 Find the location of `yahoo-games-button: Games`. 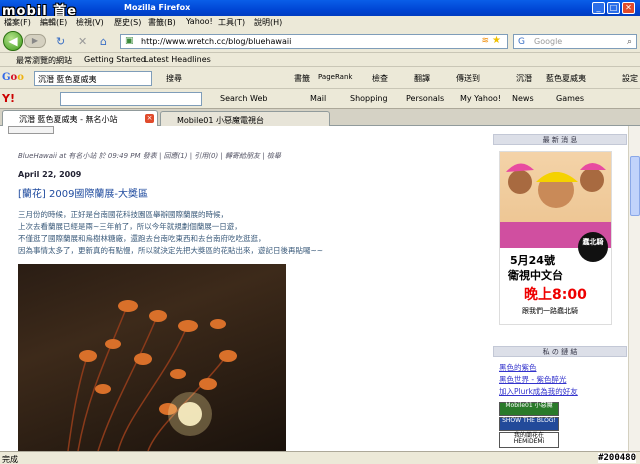

yahoo-games-button: Games is located at coordinates (570, 98).